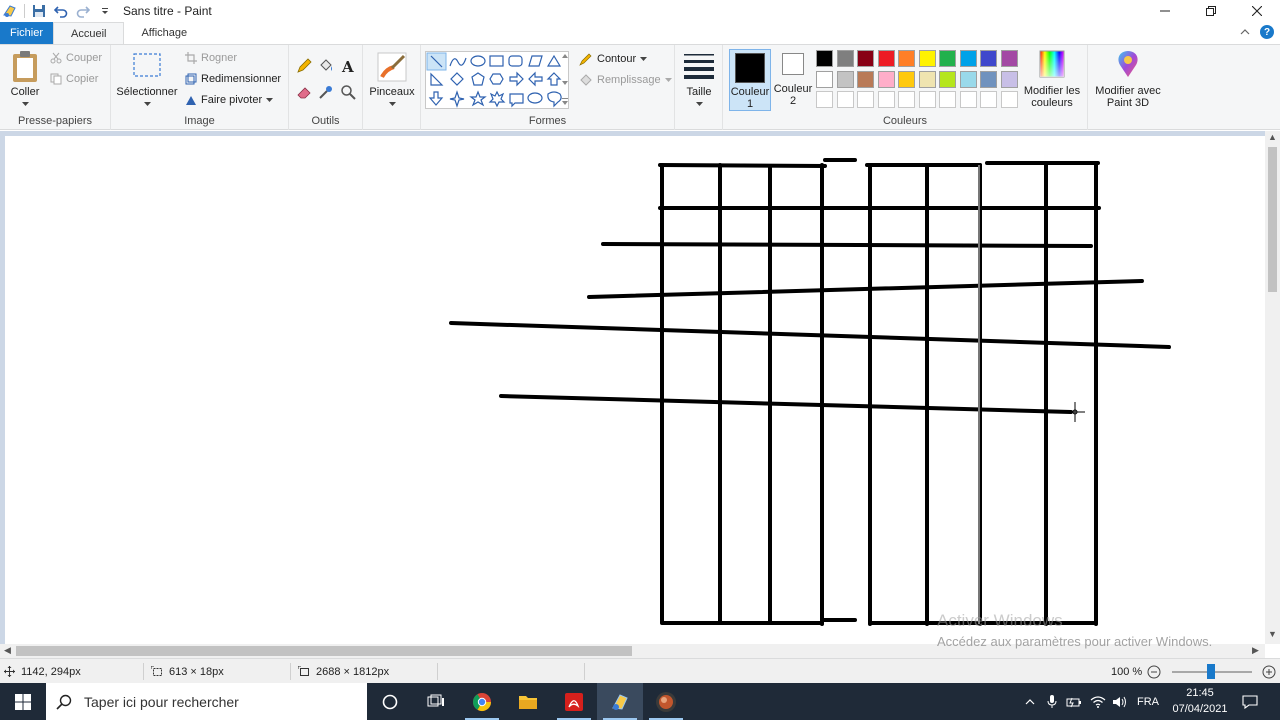 The height and width of the screenshot is (720, 1280). Describe the element at coordinates (1272, 137) in the screenshot. I see `scroll-up-icon: ▲` at that location.